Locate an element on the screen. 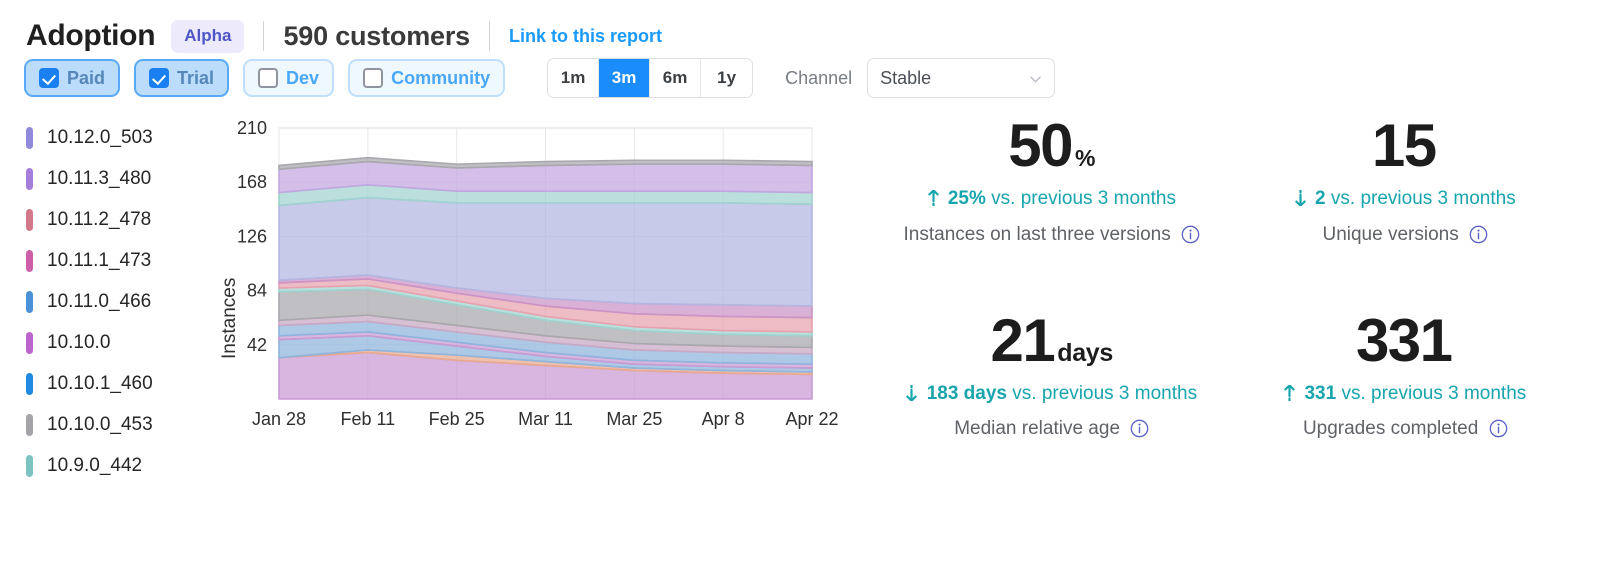  list-item-label: 10.10.1_460 is located at coordinates (100, 383).